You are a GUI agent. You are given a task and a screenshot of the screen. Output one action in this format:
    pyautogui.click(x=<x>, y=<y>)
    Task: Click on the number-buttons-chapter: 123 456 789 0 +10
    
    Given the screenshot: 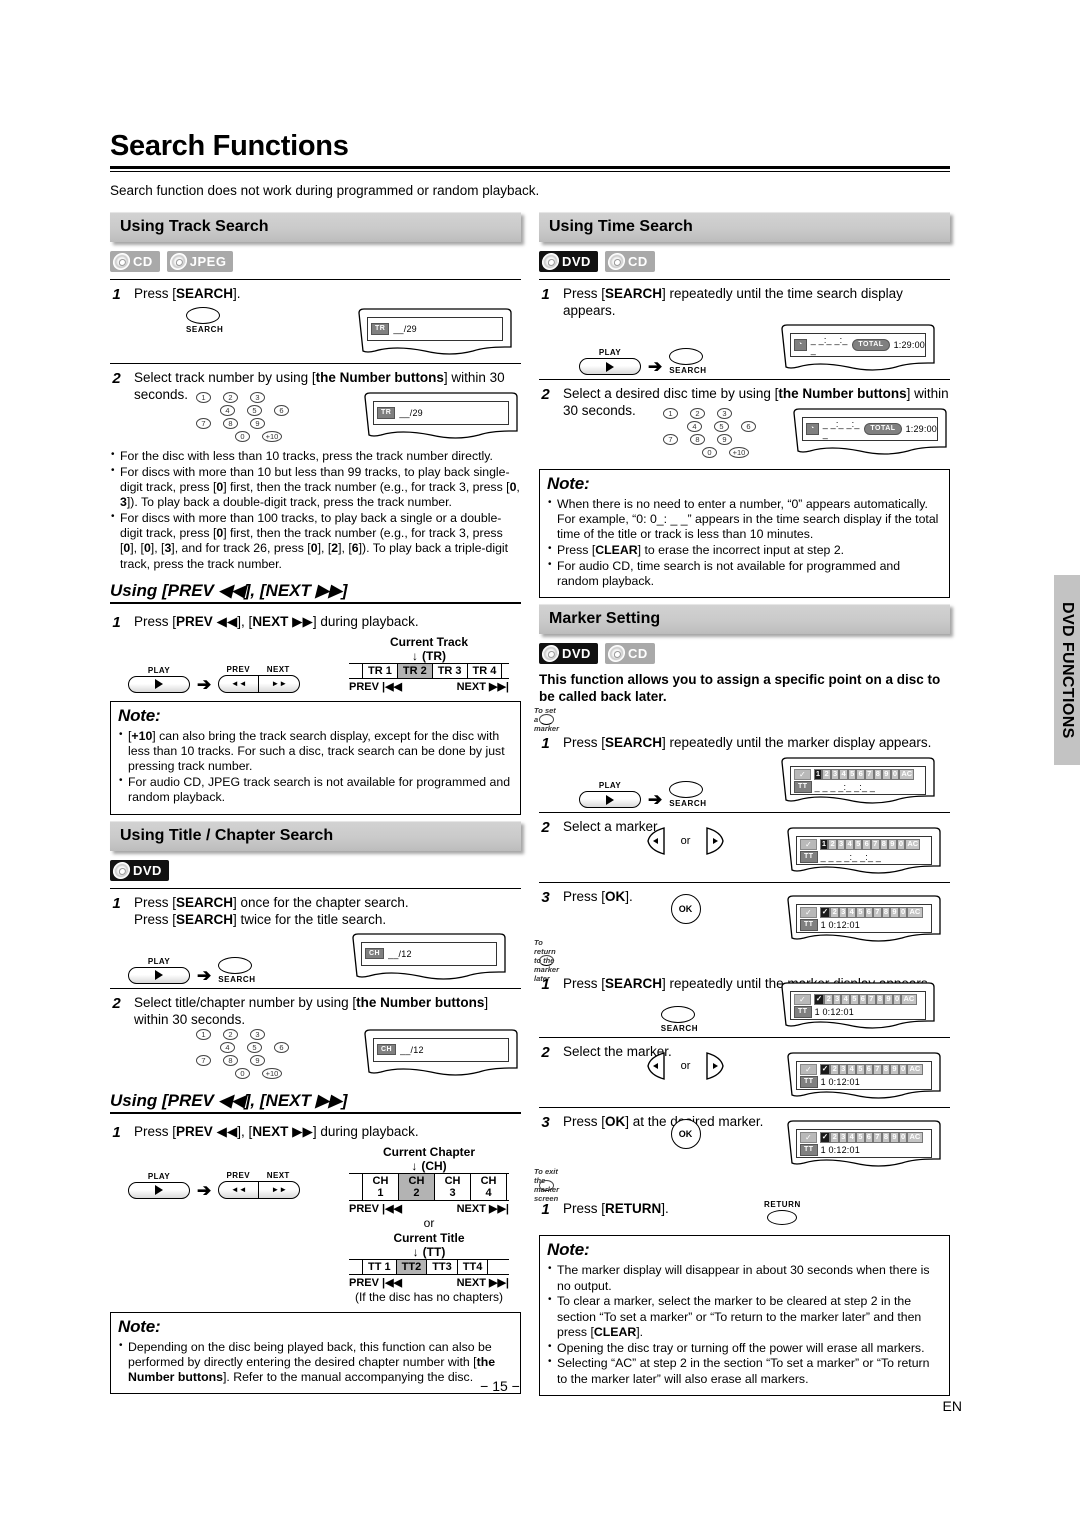 What is the action you would take?
    pyautogui.click(x=275, y=1055)
    